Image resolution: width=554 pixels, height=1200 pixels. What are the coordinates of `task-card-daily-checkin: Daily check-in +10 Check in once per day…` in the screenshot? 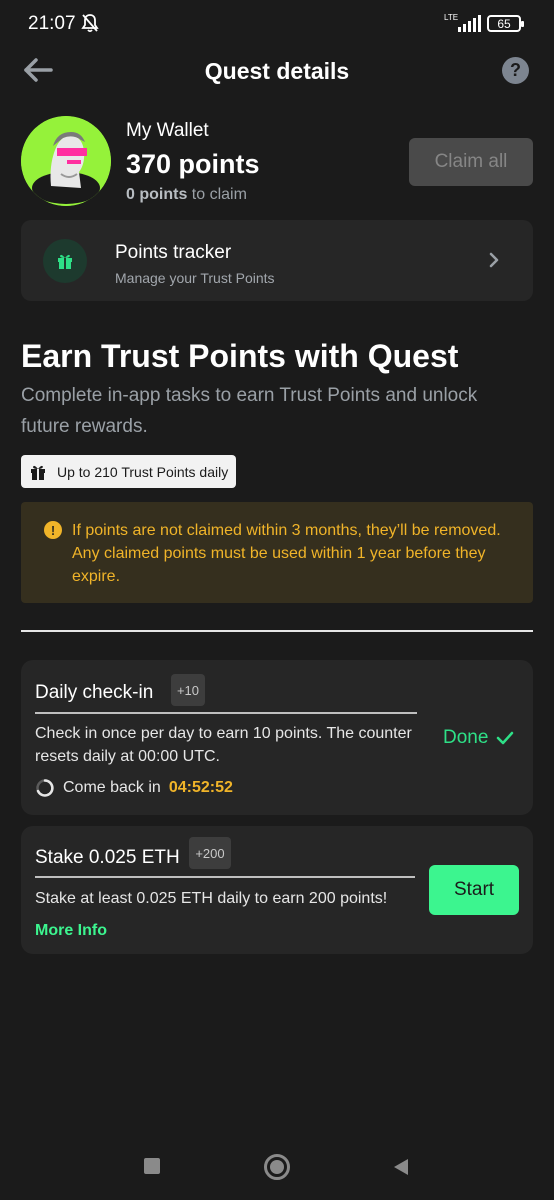 It's located at (277, 737).